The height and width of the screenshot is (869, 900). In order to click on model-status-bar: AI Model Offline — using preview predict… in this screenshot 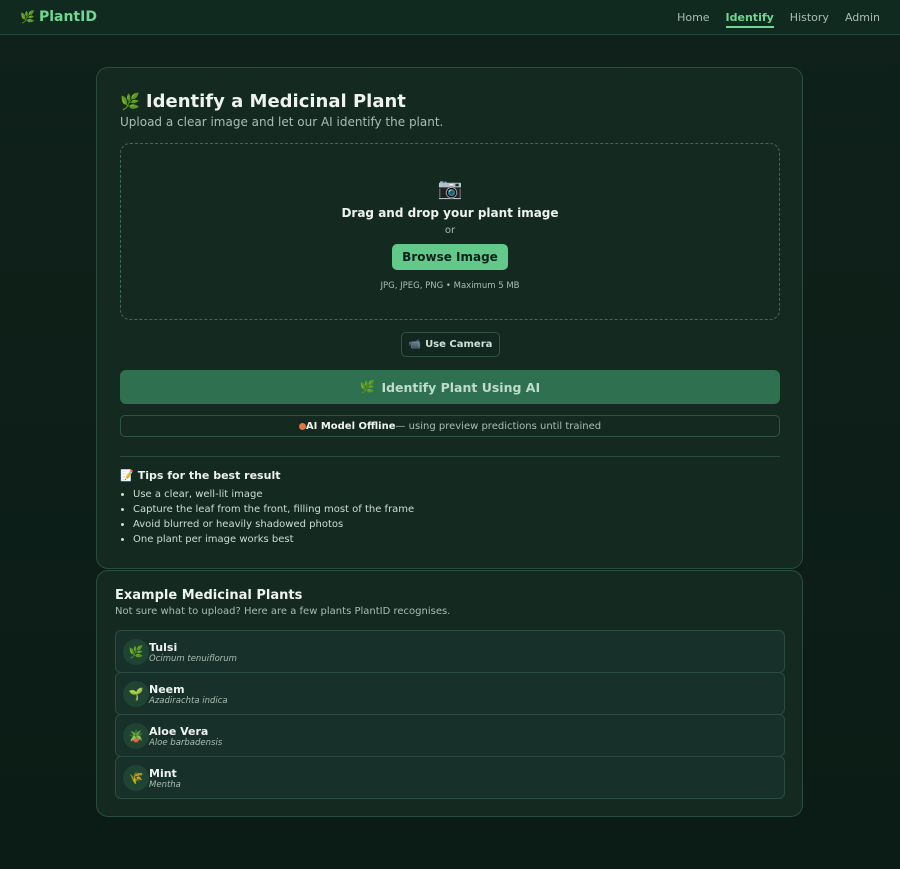, I will do `click(450, 426)`.